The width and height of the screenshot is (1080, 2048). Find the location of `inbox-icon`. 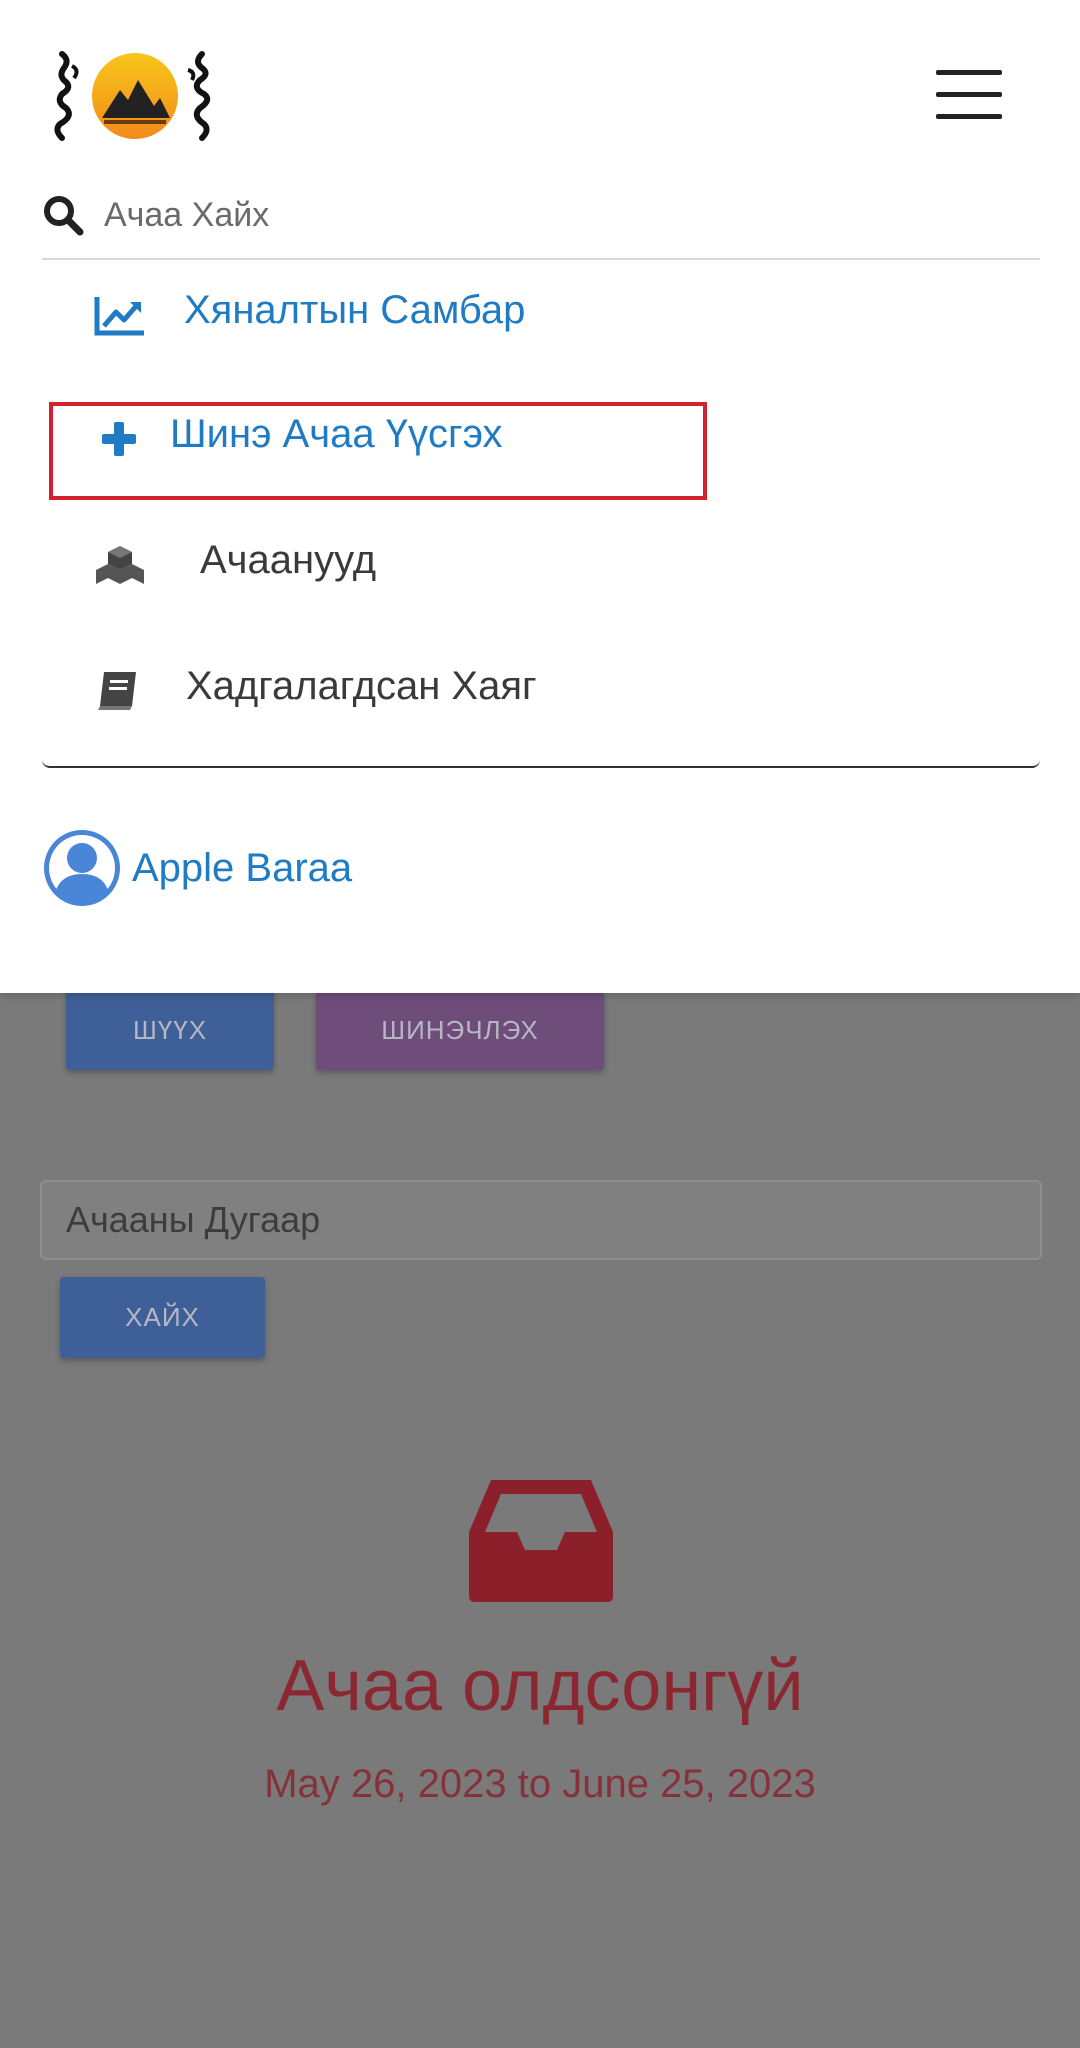

inbox-icon is located at coordinates (541, 1541).